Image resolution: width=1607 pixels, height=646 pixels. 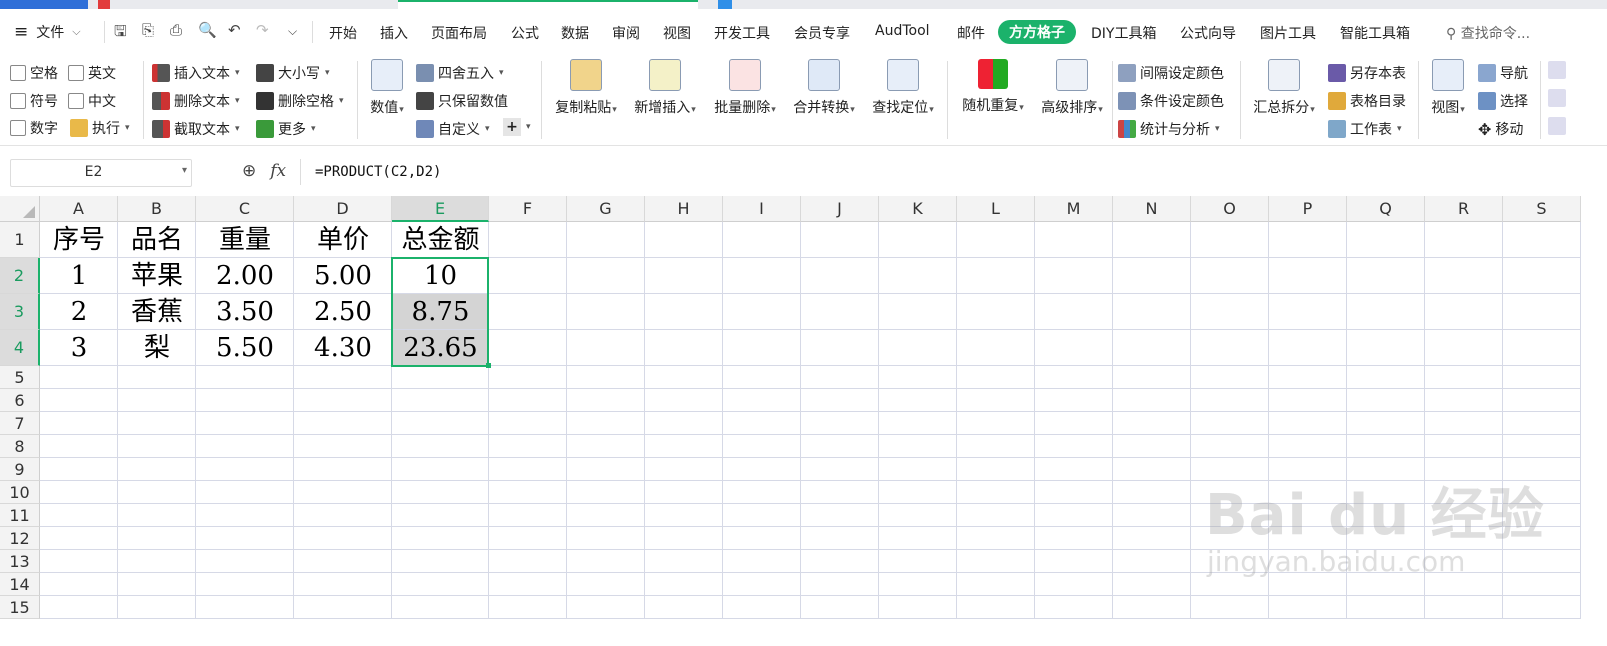 I want to click on cell-l4, so click(x=996, y=348).